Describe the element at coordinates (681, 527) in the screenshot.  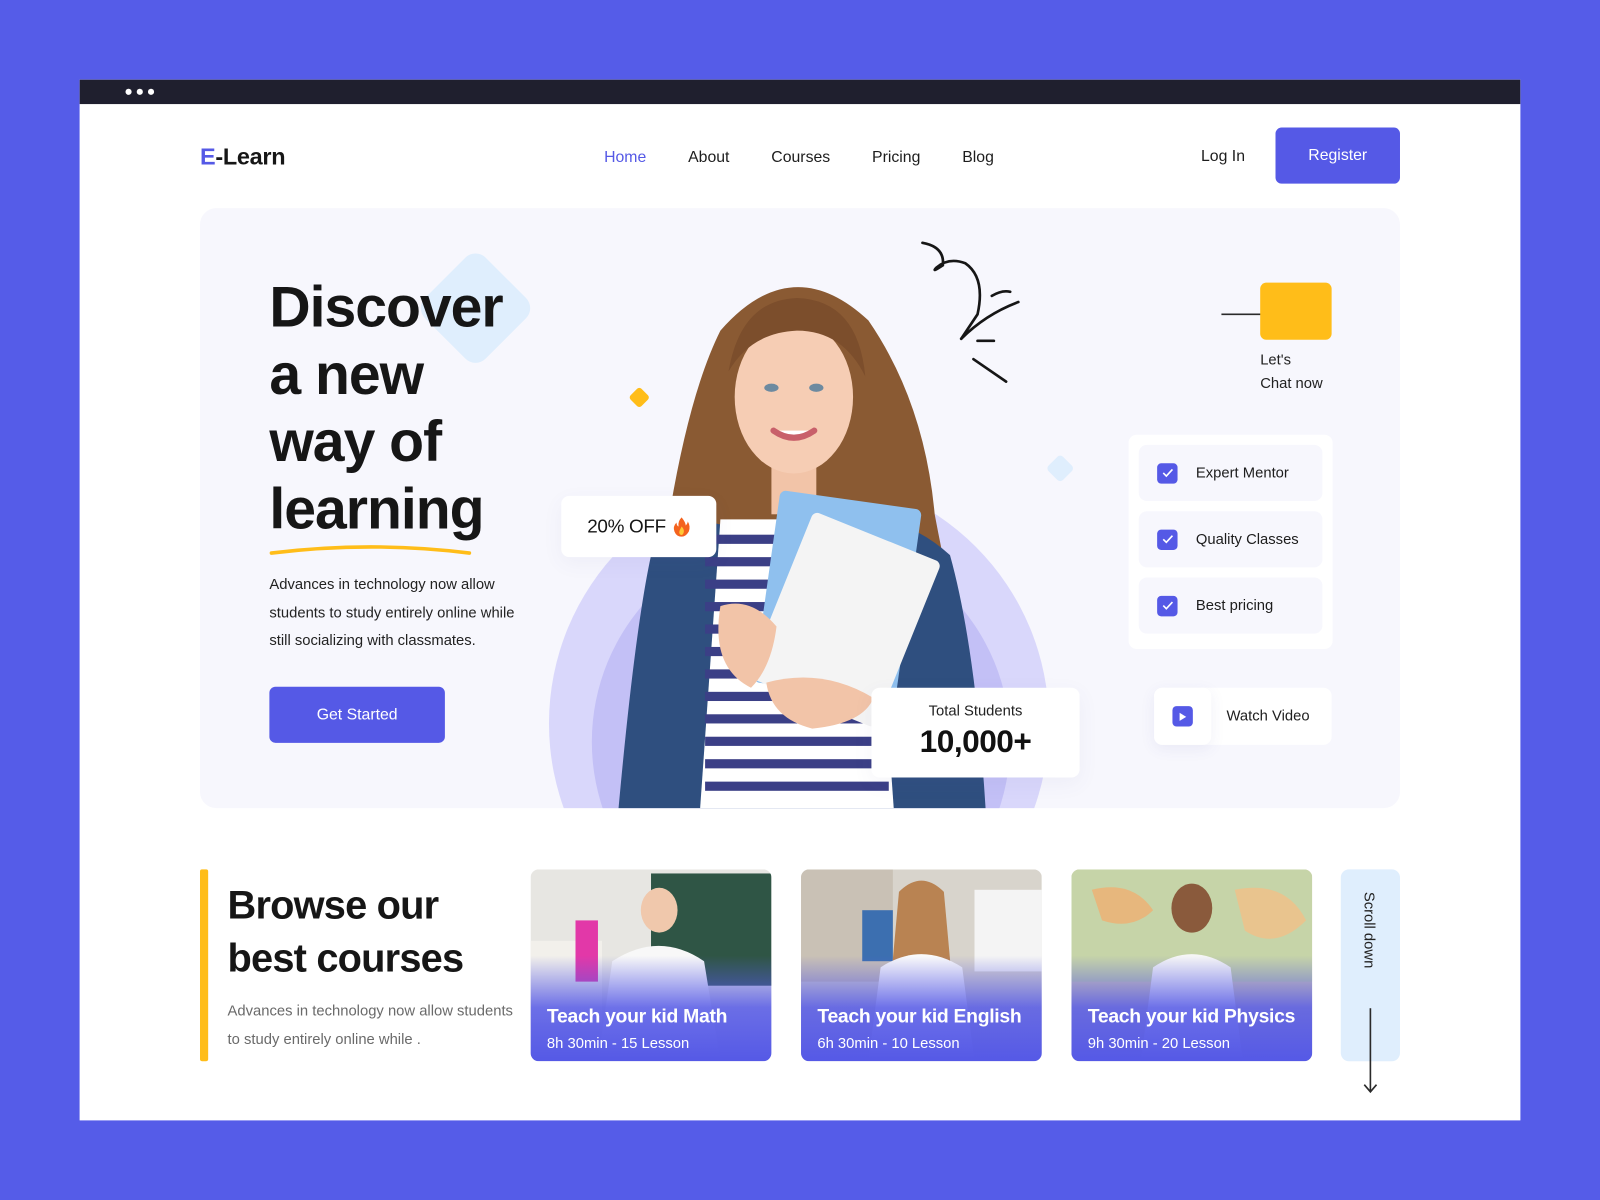
I see `fire-icon` at that location.